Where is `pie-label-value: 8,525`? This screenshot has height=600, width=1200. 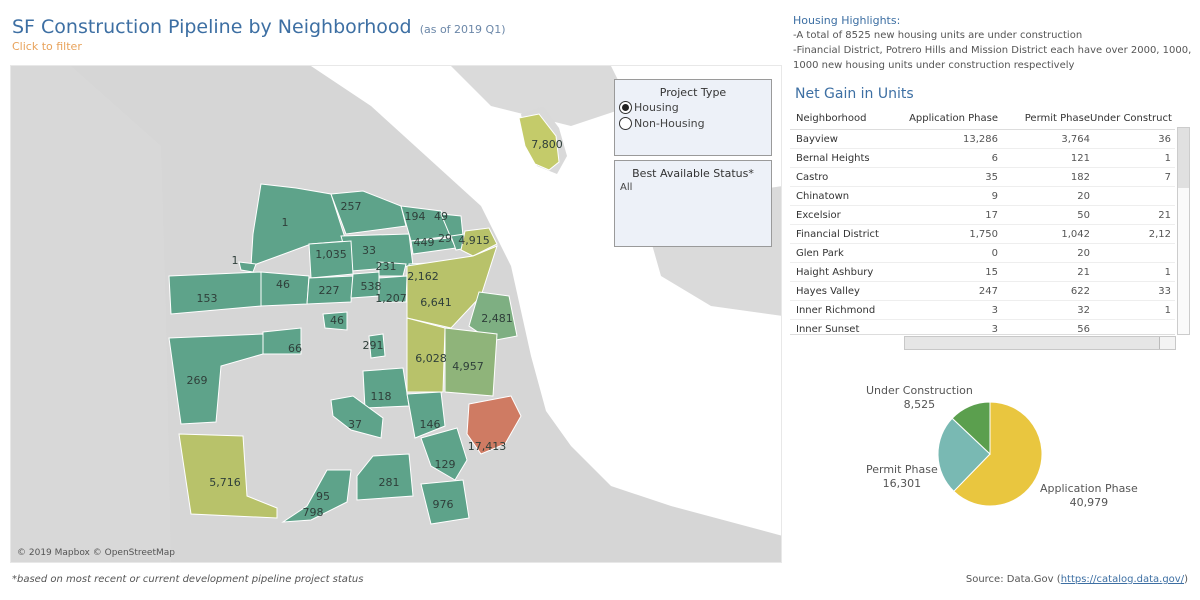
pie-label-value: 8,525 is located at coordinates (919, 404).